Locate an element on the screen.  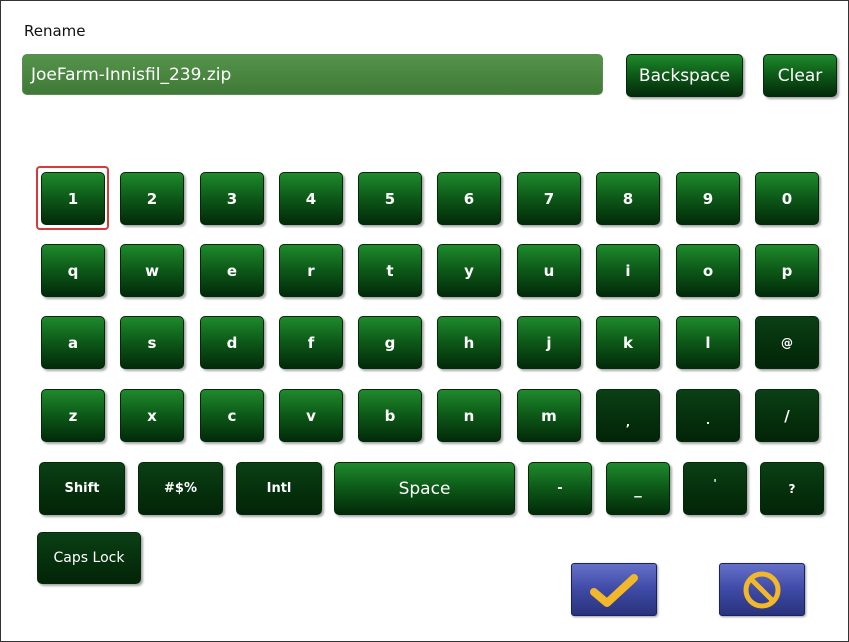
key-j: j is located at coordinates (549, 342).